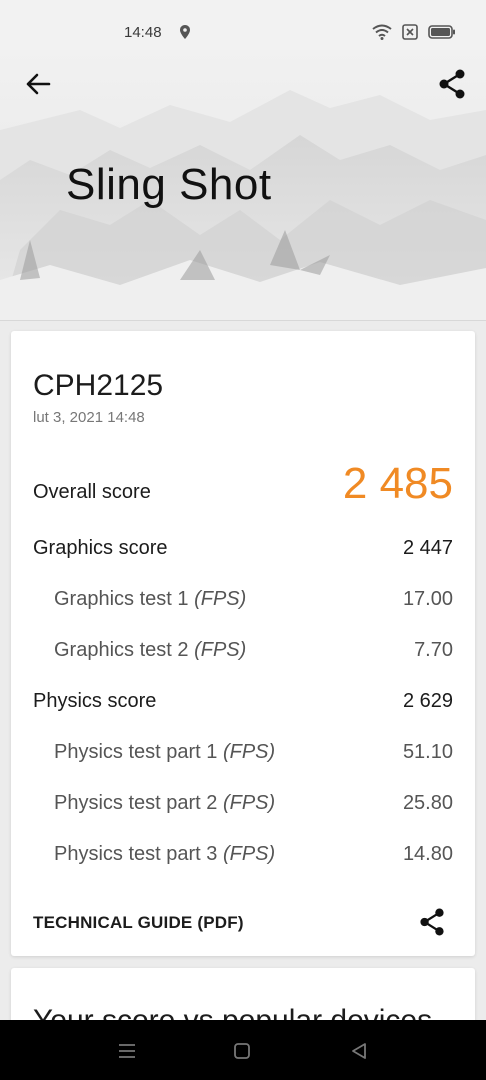 Image resolution: width=486 pixels, height=1080 pixels. What do you see at coordinates (427, 854) in the screenshot?
I see `physics-test-3-value: 14.80` at bounding box center [427, 854].